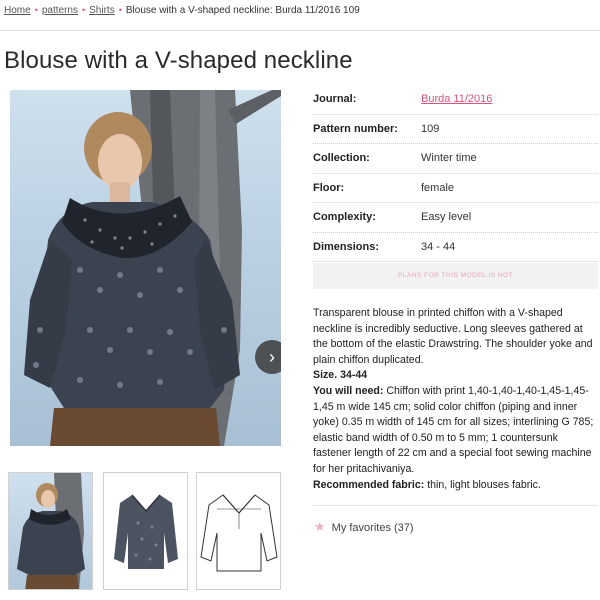 The width and height of the screenshot is (600, 600). I want to click on next-image-button: ›, so click(268, 357).